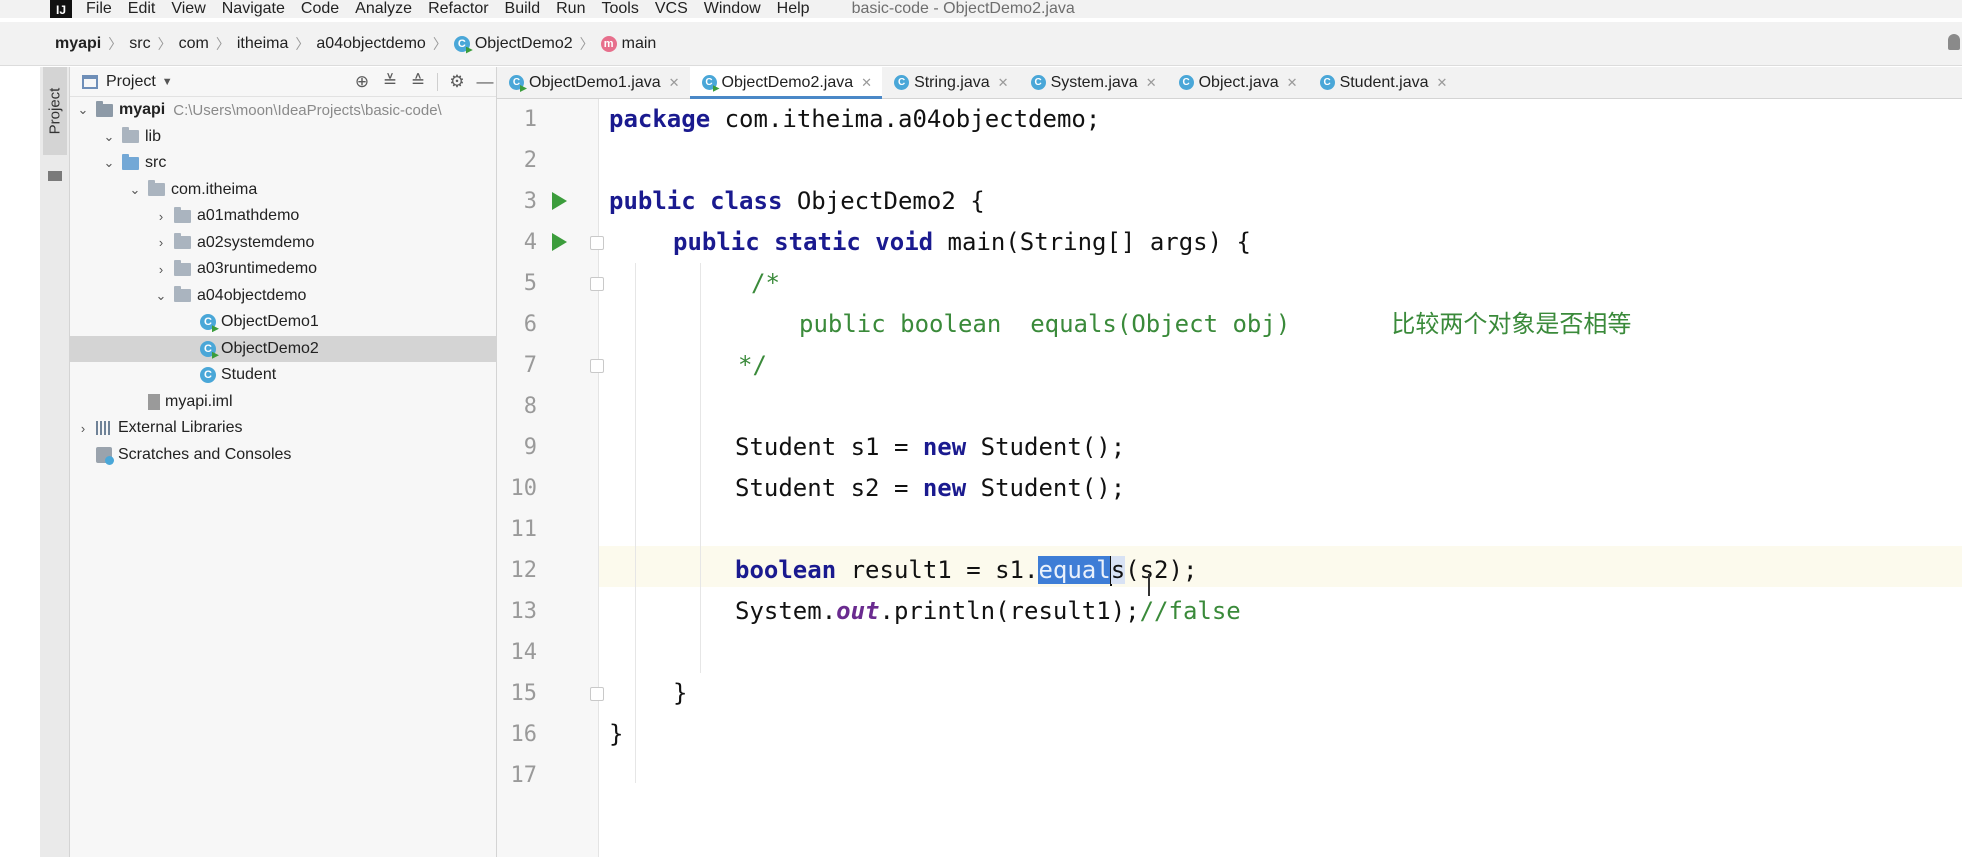 The image size is (1962, 857). Describe the element at coordinates (418, 82) in the screenshot. I see `collapse-all-icon: ≙` at that location.